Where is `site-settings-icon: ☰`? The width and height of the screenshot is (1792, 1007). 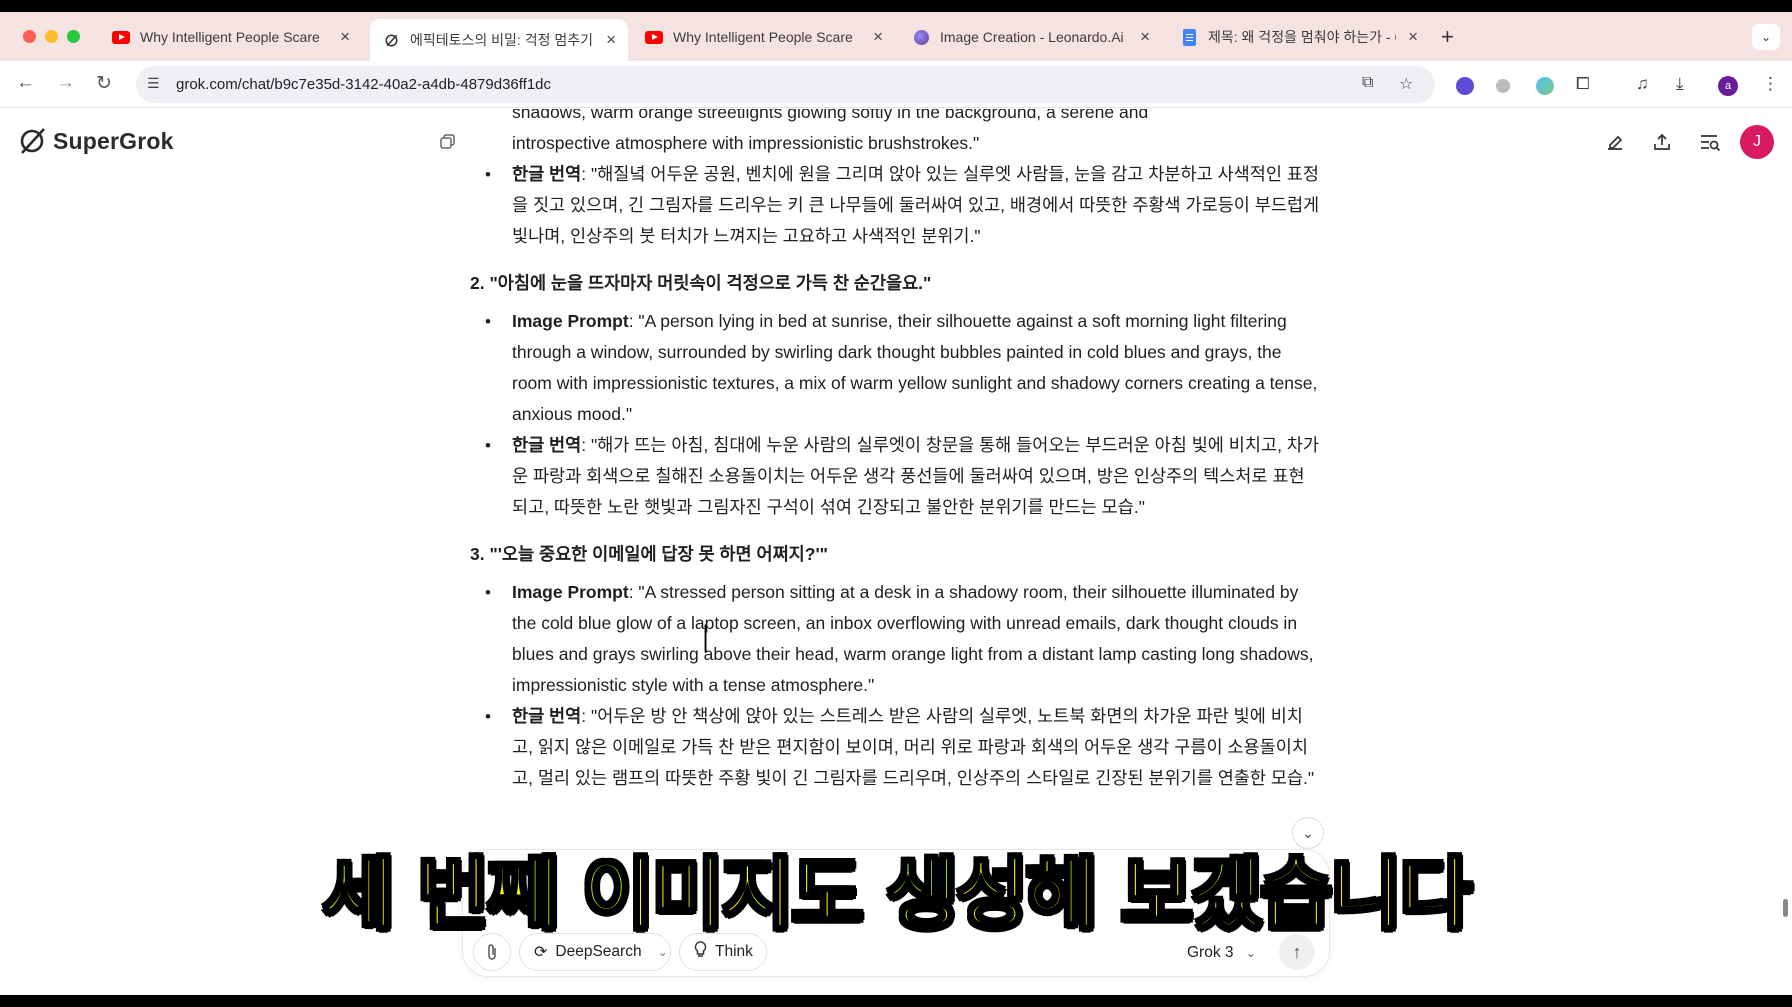
site-settings-icon: ☰ is located at coordinates (153, 83).